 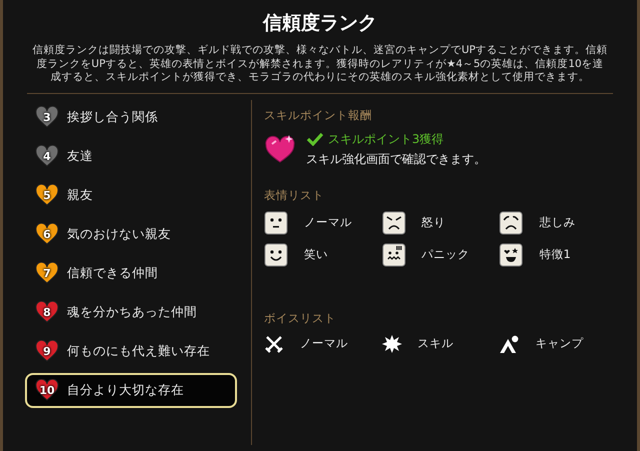 I want to click on tent-icon, so click(x=509, y=344).